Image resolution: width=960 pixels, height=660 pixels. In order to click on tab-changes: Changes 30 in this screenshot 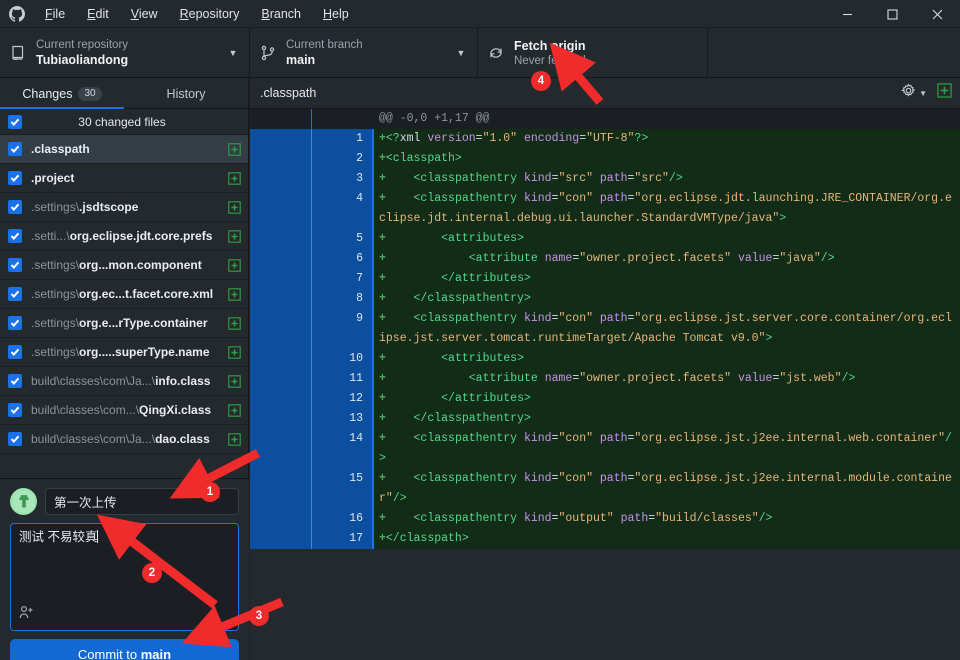, I will do `click(62, 93)`.